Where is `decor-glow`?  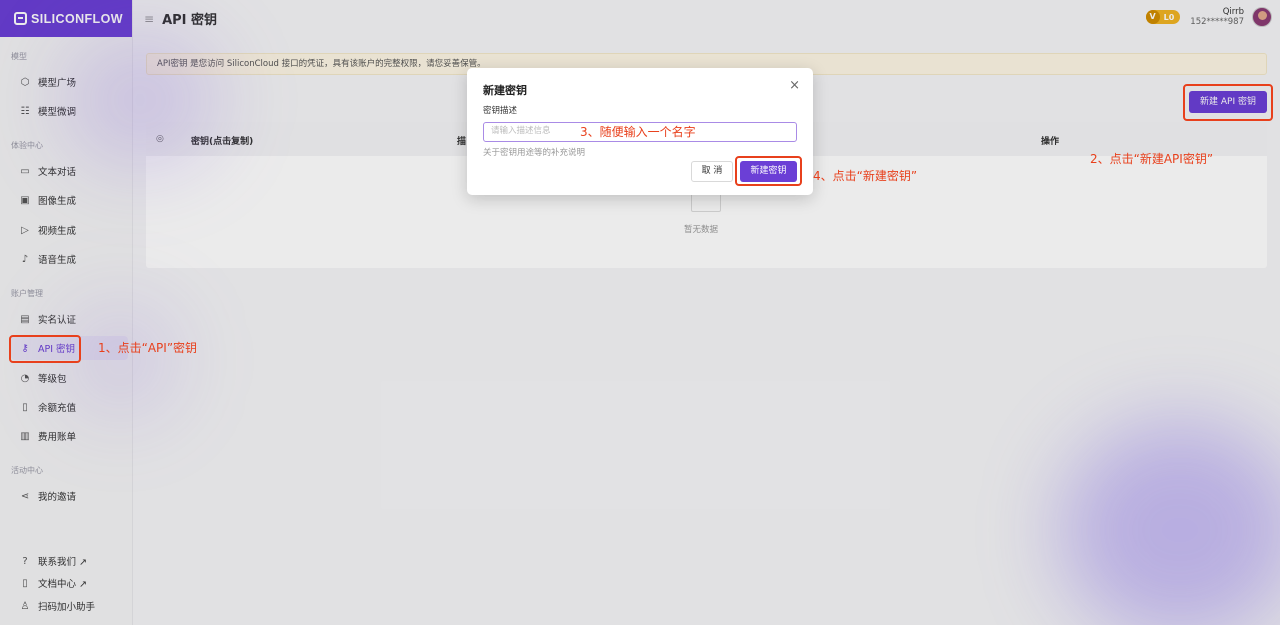
decor-glow is located at coordinates (140, 100).